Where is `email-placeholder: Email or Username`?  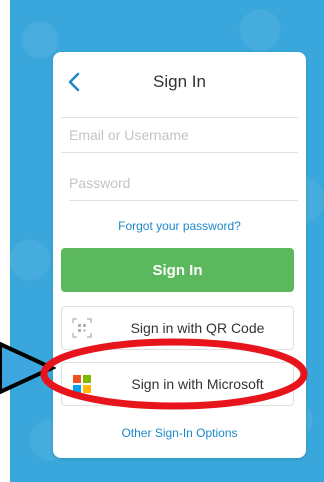 email-placeholder: Email or Username is located at coordinates (129, 135).